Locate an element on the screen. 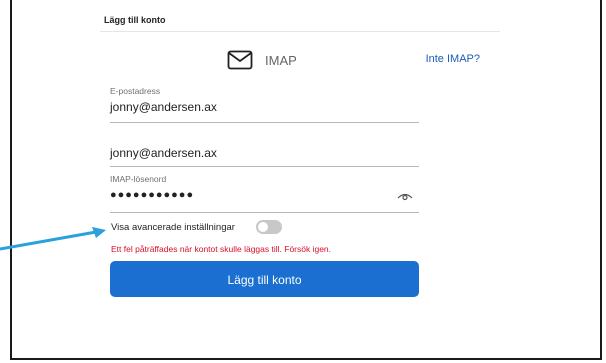  advanced-settings-toggle is located at coordinates (269, 227).